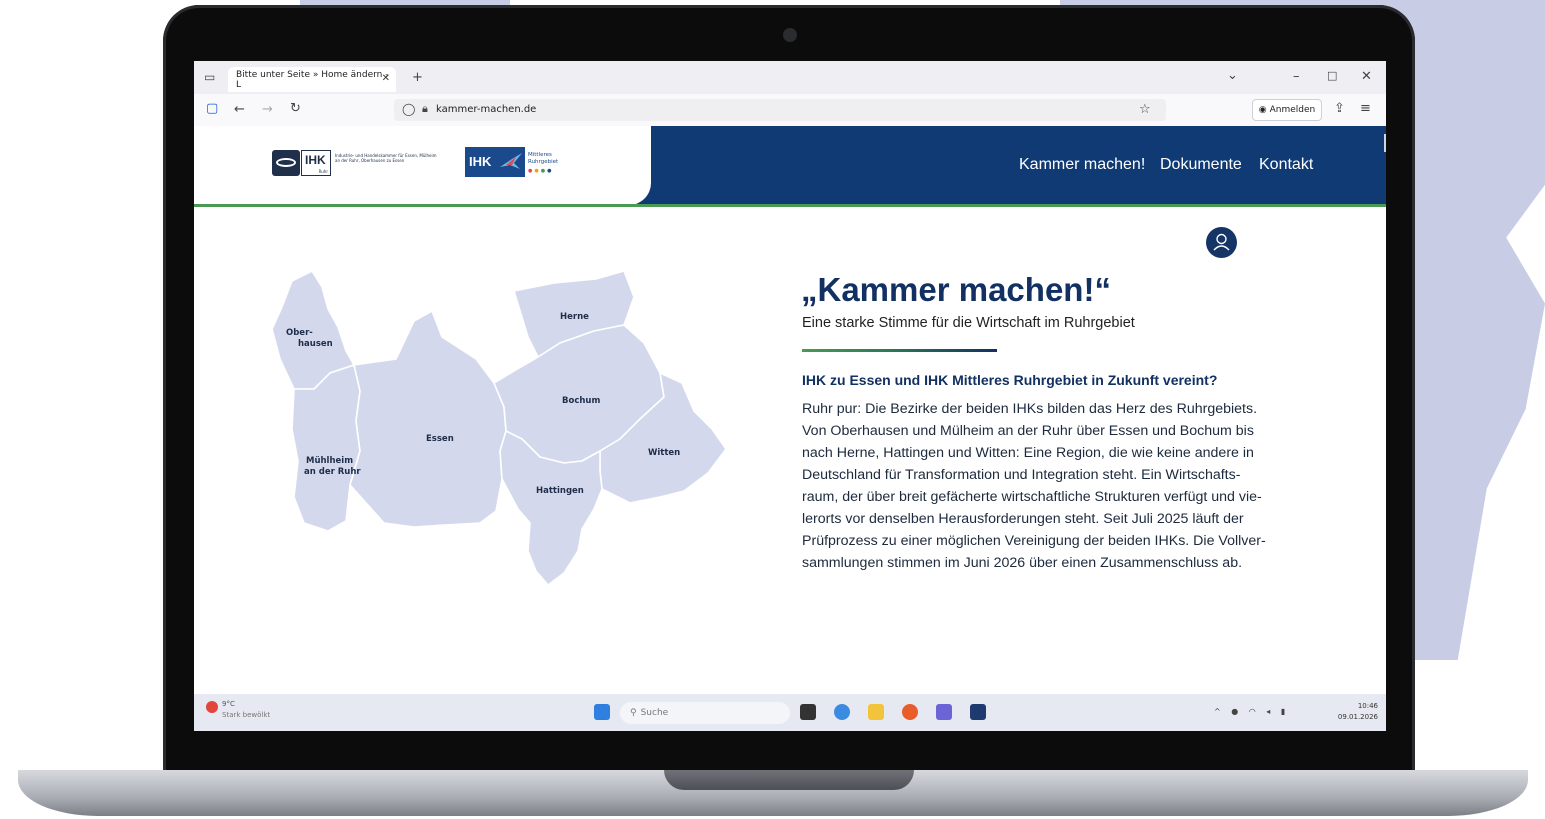 The height and width of the screenshot is (819, 1545). Describe the element at coordinates (212, 707) in the screenshot. I see `weather-icon` at that location.